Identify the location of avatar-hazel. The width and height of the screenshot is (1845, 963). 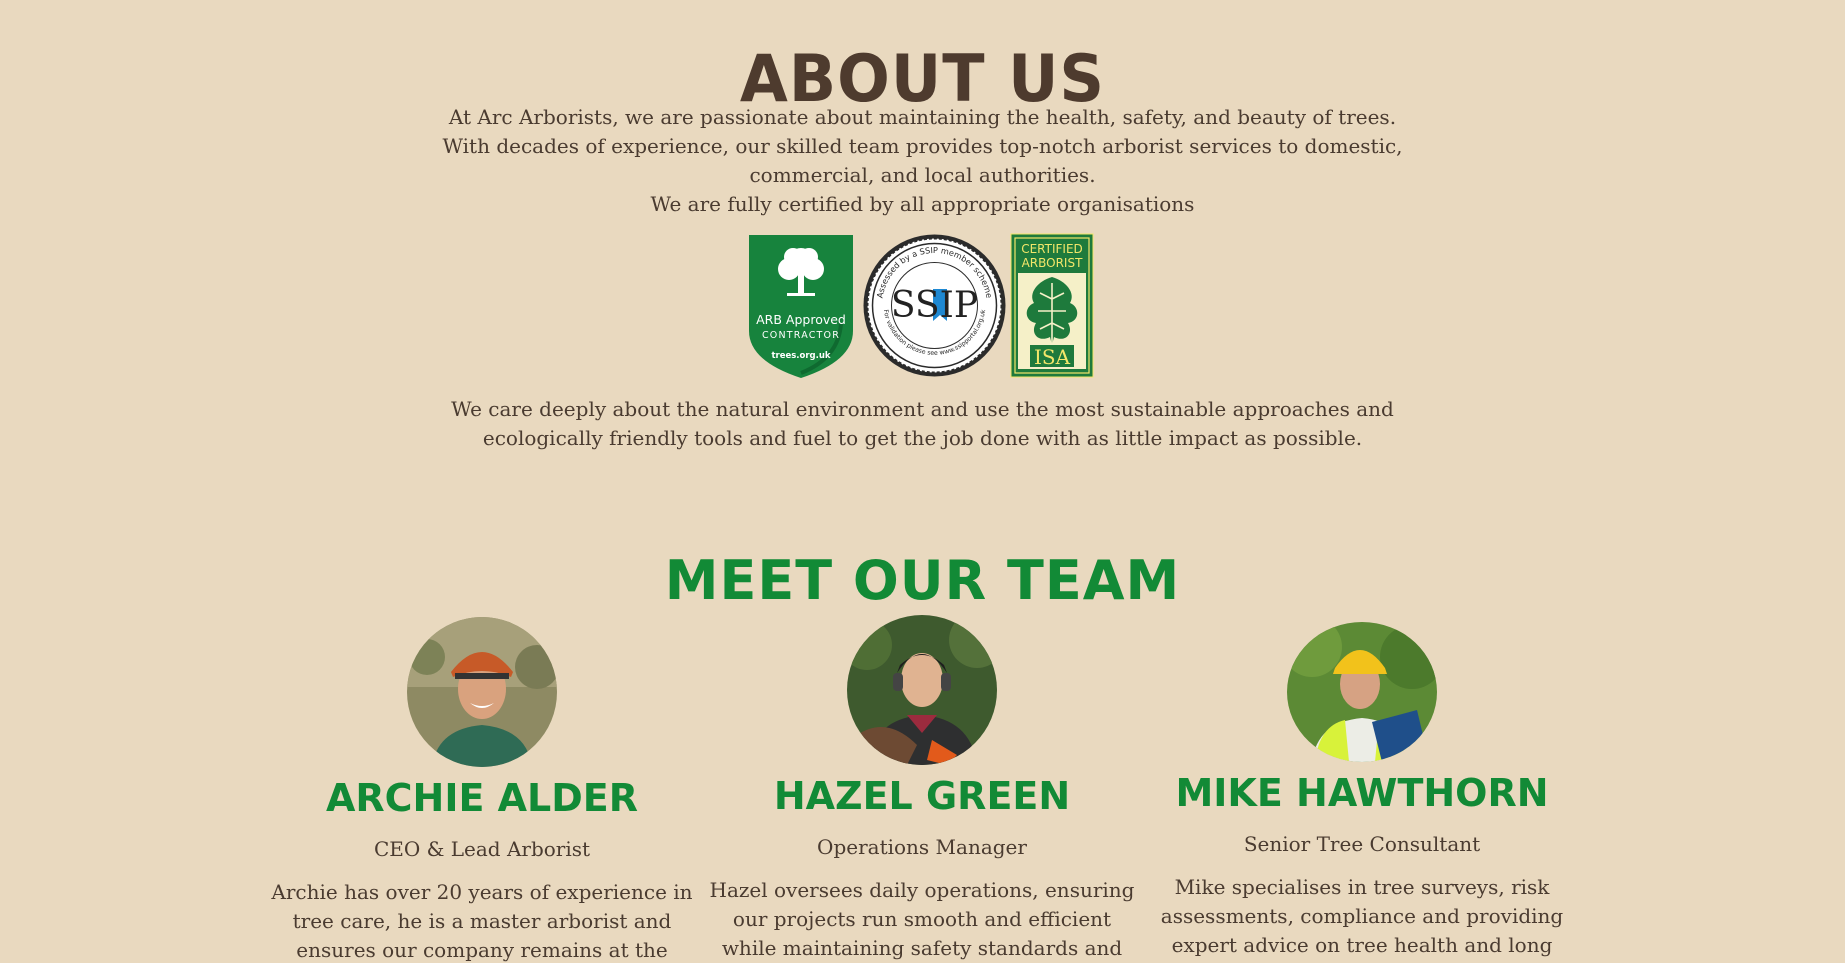
(922, 690).